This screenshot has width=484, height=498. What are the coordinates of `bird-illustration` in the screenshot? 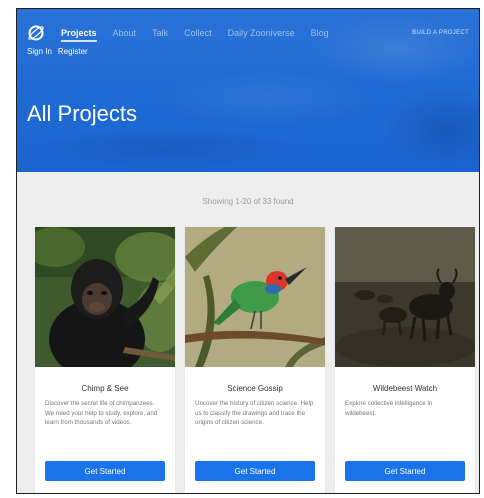 It's located at (255, 297).